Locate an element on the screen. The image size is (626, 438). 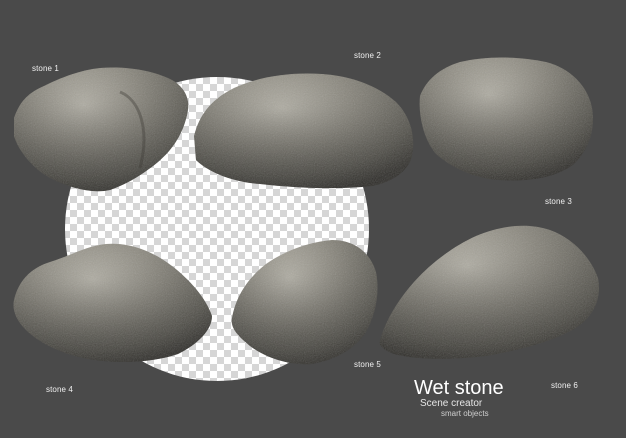
page-caption: smart objects is located at coordinates (465, 413).